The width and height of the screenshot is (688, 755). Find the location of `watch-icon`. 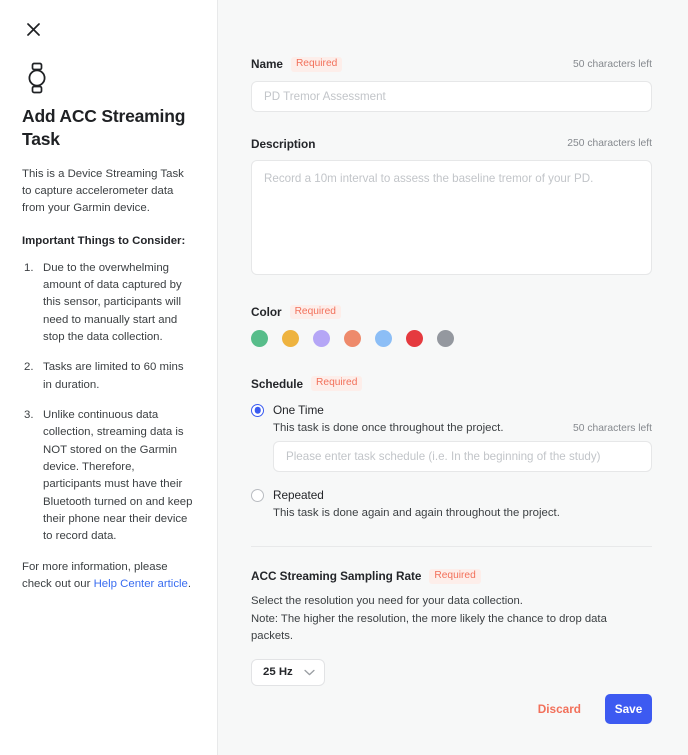

watch-icon is located at coordinates (37, 78).